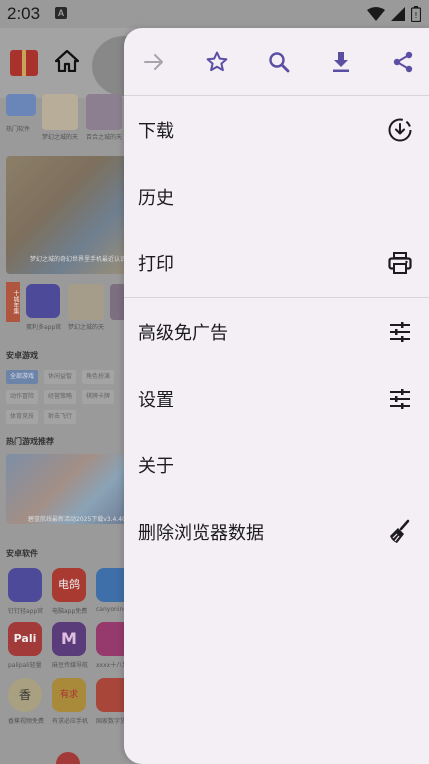 The image size is (429, 764). I want to click on share-button, so click(403, 62).